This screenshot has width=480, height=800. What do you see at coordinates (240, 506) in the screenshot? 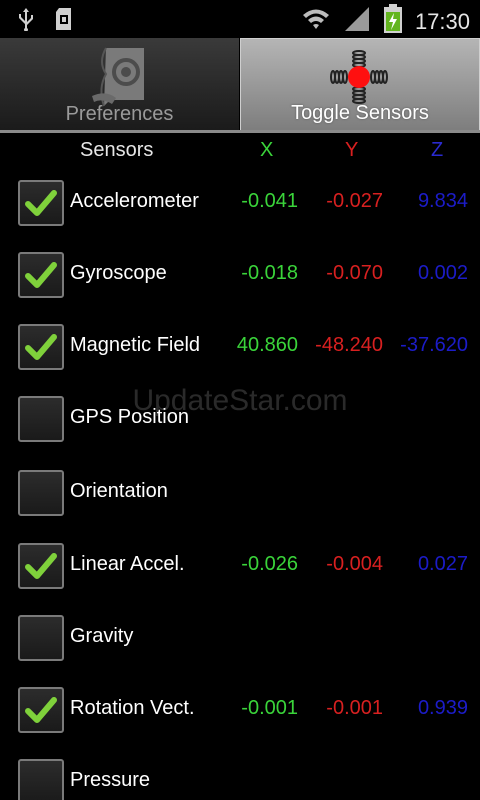
I see `sensor-row-orientation: Orientation` at bounding box center [240, 506].